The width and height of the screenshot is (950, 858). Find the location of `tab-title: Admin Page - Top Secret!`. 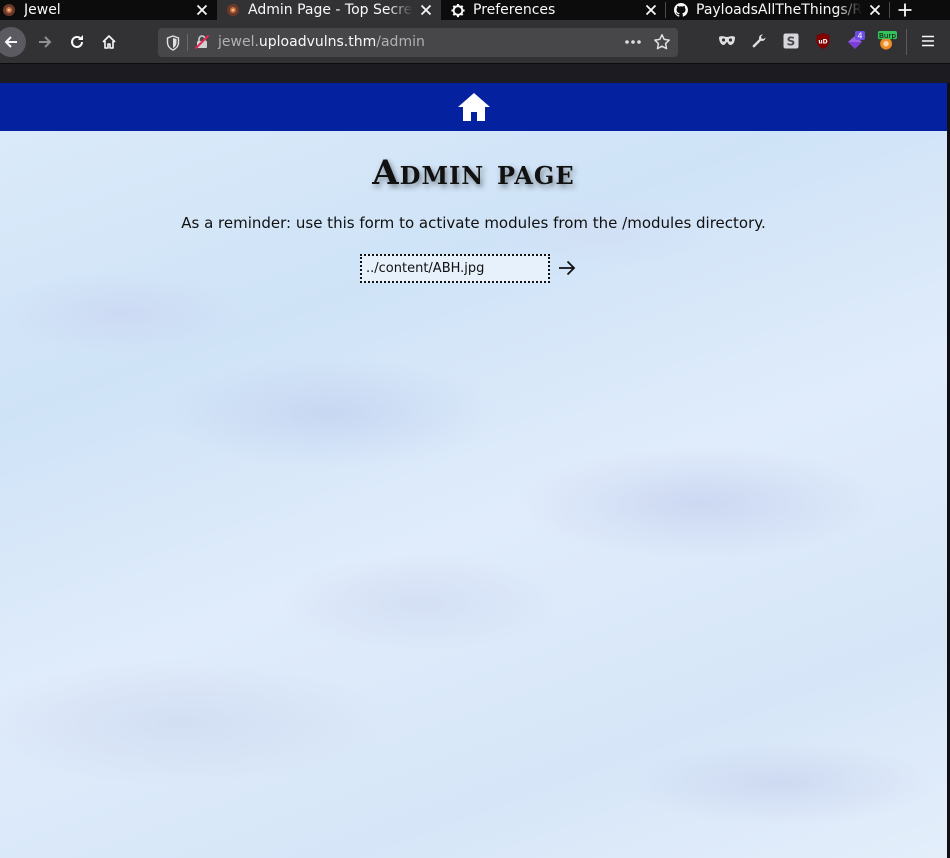

tab-title: Admin Page - Top Secret! is located at coordinates (330, 10).